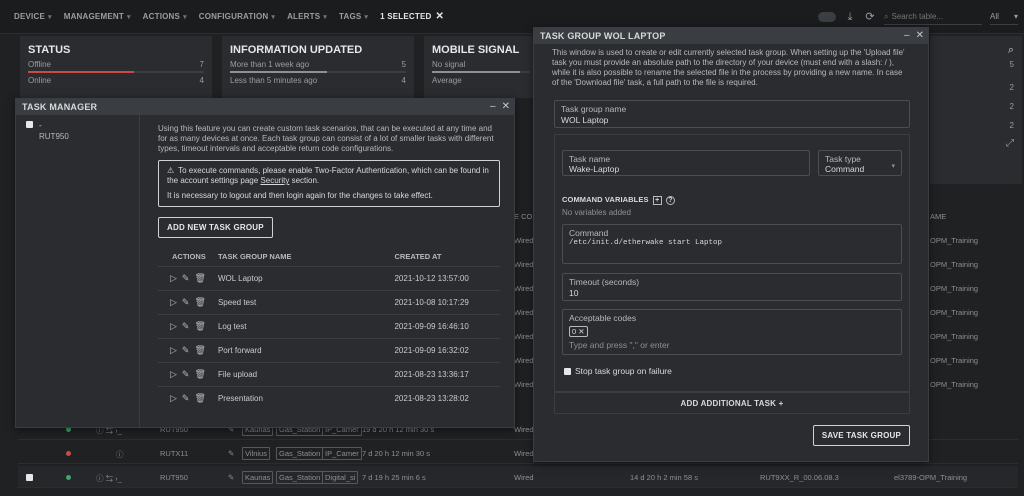 This screenshot has width=1024, height=496. What do you see at coordinates (116, 72) in the screenshot?
I see `offline-bar` at bounding box center [116, 72].